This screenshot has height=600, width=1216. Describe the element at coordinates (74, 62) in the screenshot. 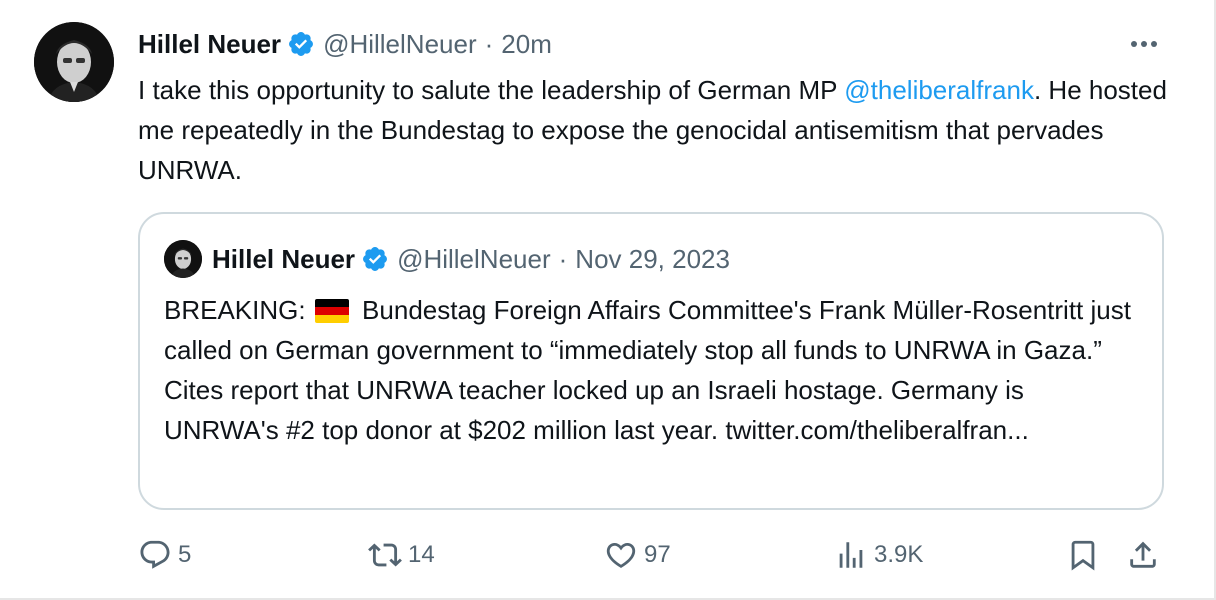

I see `avatar` at that location.